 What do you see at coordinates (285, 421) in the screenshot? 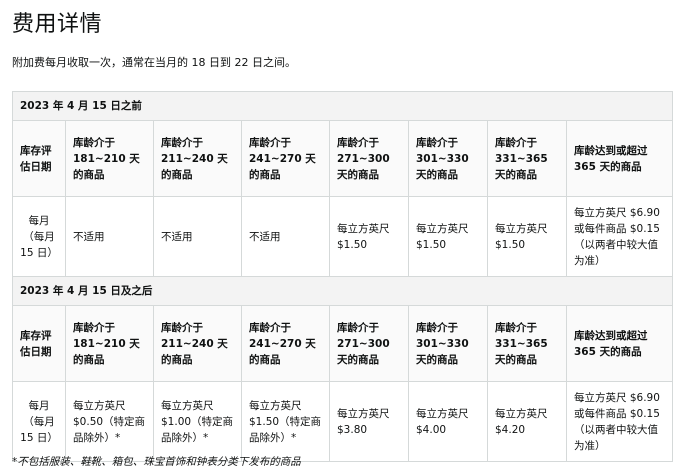
I see `table-cell: 每立方英尺 $1.50（特定商品除外）*` at bounding box center [285, 421].